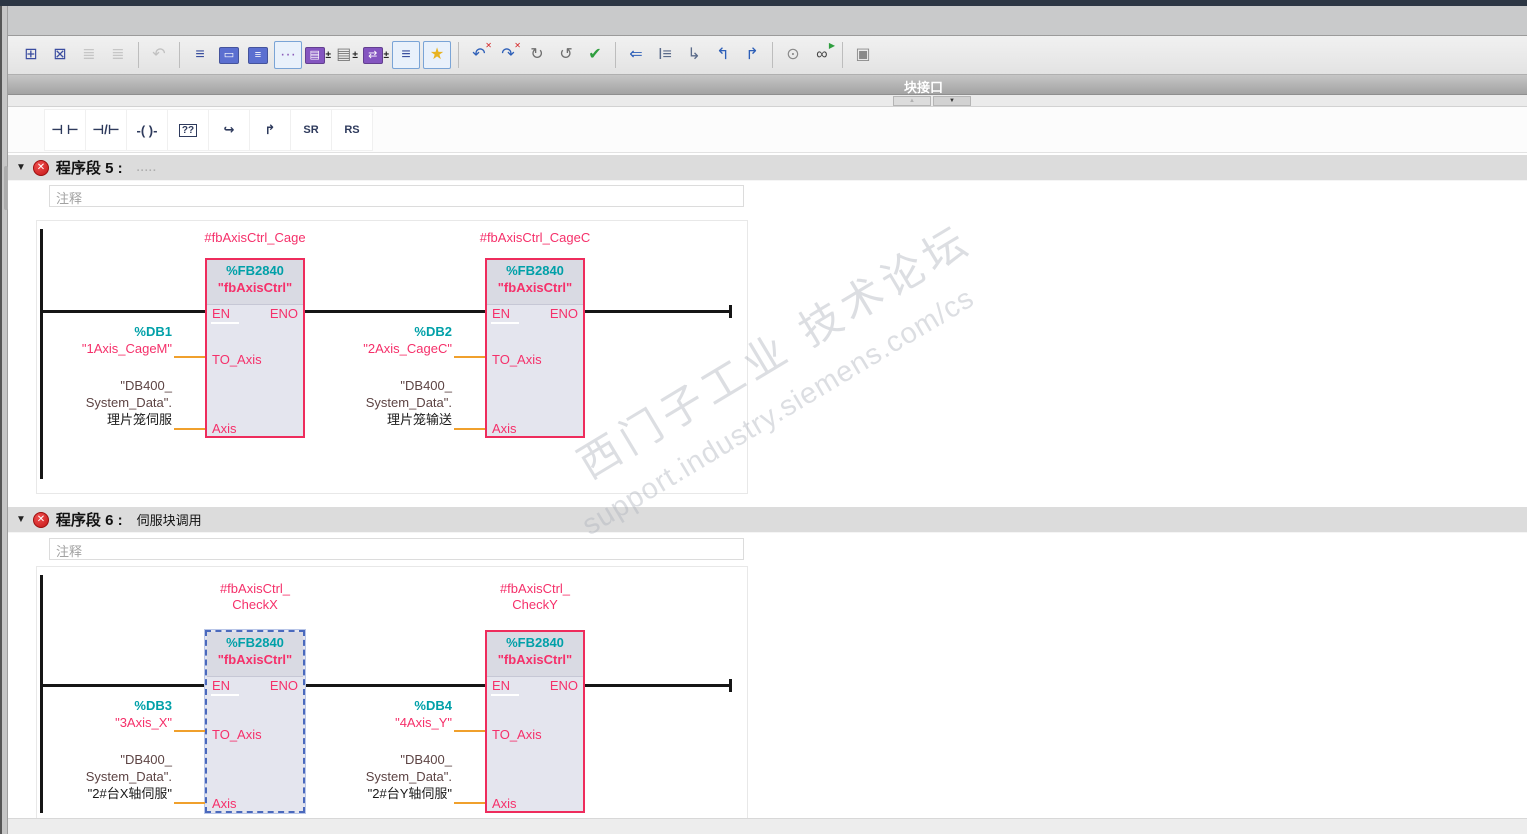 The image size is (1527, 834). Describe the element at coordinates (344, 54) in the screenshot. I see `hidden-parameter-display-glyph: ▤` at that location.